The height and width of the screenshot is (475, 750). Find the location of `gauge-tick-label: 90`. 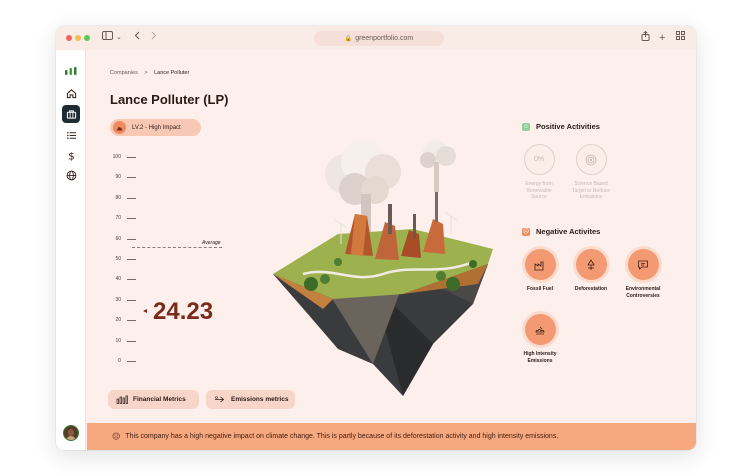

gauge-tick-label: 90 is located at coordinates (118, 177).